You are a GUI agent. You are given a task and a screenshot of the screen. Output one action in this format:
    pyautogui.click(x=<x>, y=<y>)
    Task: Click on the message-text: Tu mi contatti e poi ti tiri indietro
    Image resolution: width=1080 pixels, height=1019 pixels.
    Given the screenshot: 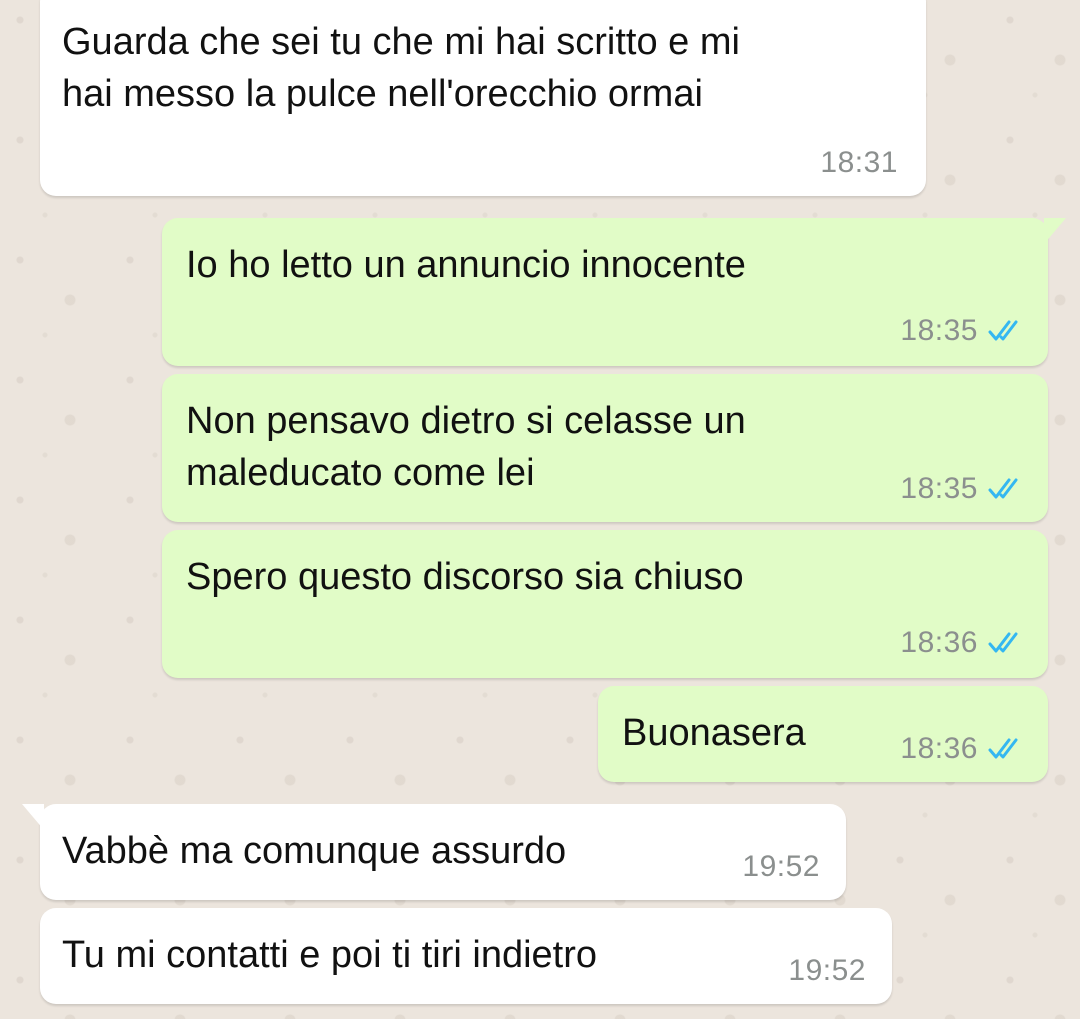 What is the action you would take?
    pyautogui.click(x=330, y=955)
    